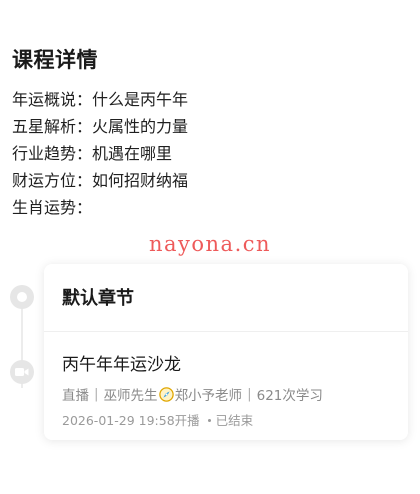  I want to click on lesson-meta: 直播 | 巫师先生 郑小予老师 | 621次学习, so click(192, 394).